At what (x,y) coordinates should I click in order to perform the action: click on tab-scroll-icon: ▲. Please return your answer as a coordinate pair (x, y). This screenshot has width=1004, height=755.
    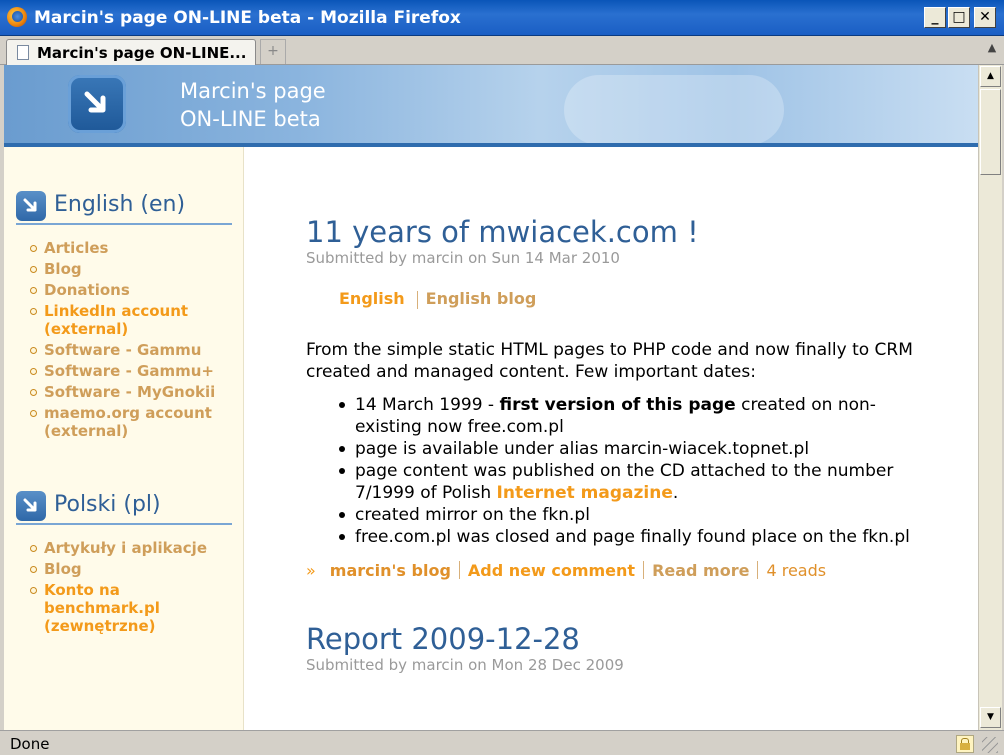
    Looking at the image, I should click on (992, 51).